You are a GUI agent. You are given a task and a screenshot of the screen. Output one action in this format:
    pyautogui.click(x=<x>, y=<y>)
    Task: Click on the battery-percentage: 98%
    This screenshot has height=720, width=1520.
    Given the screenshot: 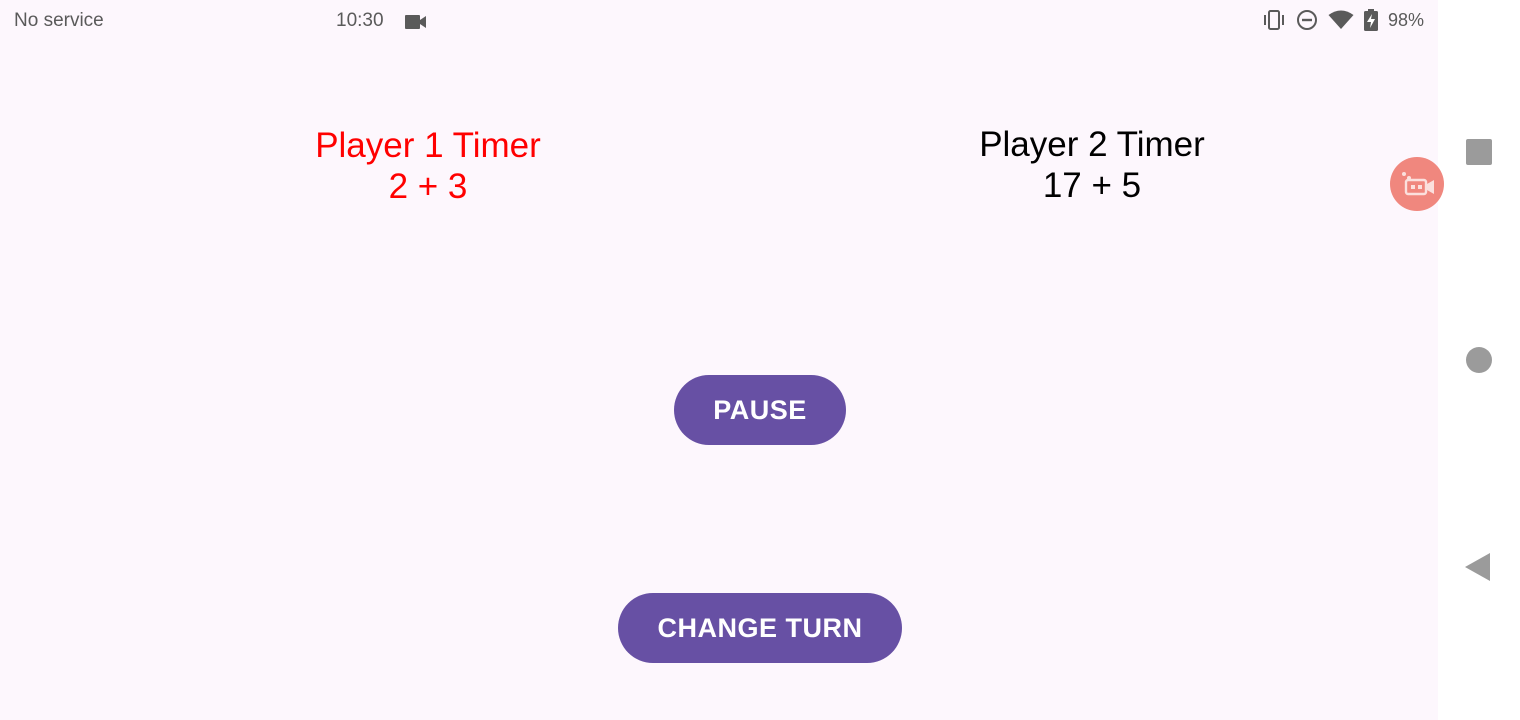 What is the action you would take?
    pyautogui.click(x=1405, y=19)
    